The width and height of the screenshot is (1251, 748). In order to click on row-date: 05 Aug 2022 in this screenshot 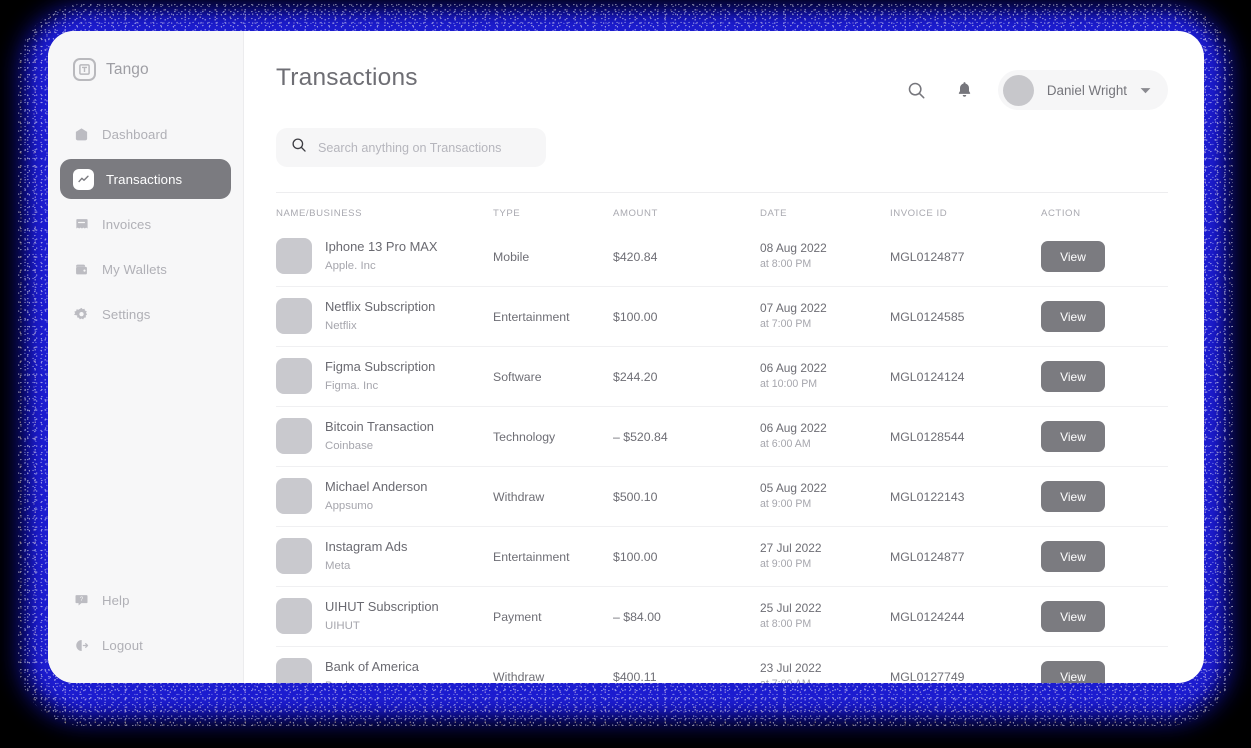, I will do `click(793, 488)`.